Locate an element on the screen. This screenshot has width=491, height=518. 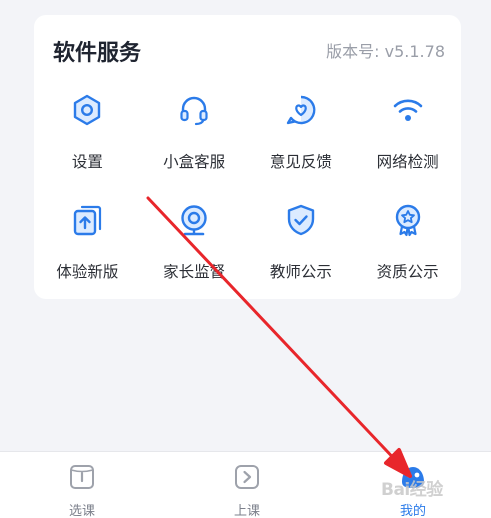
service-teacher-disclosure: 教师公示 is located at coordinates (301, 241).